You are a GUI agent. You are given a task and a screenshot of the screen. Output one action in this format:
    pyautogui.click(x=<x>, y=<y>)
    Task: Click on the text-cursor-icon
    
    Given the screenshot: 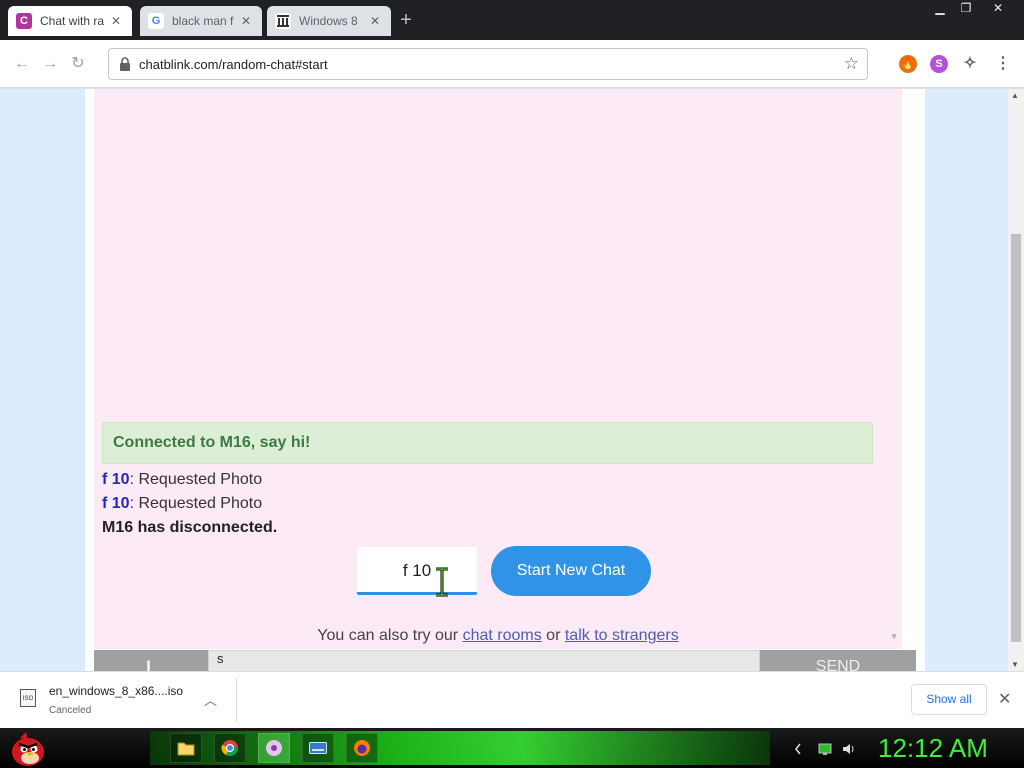 What is the action you would take?
    pyautogui.click(x=442, y=582)
    